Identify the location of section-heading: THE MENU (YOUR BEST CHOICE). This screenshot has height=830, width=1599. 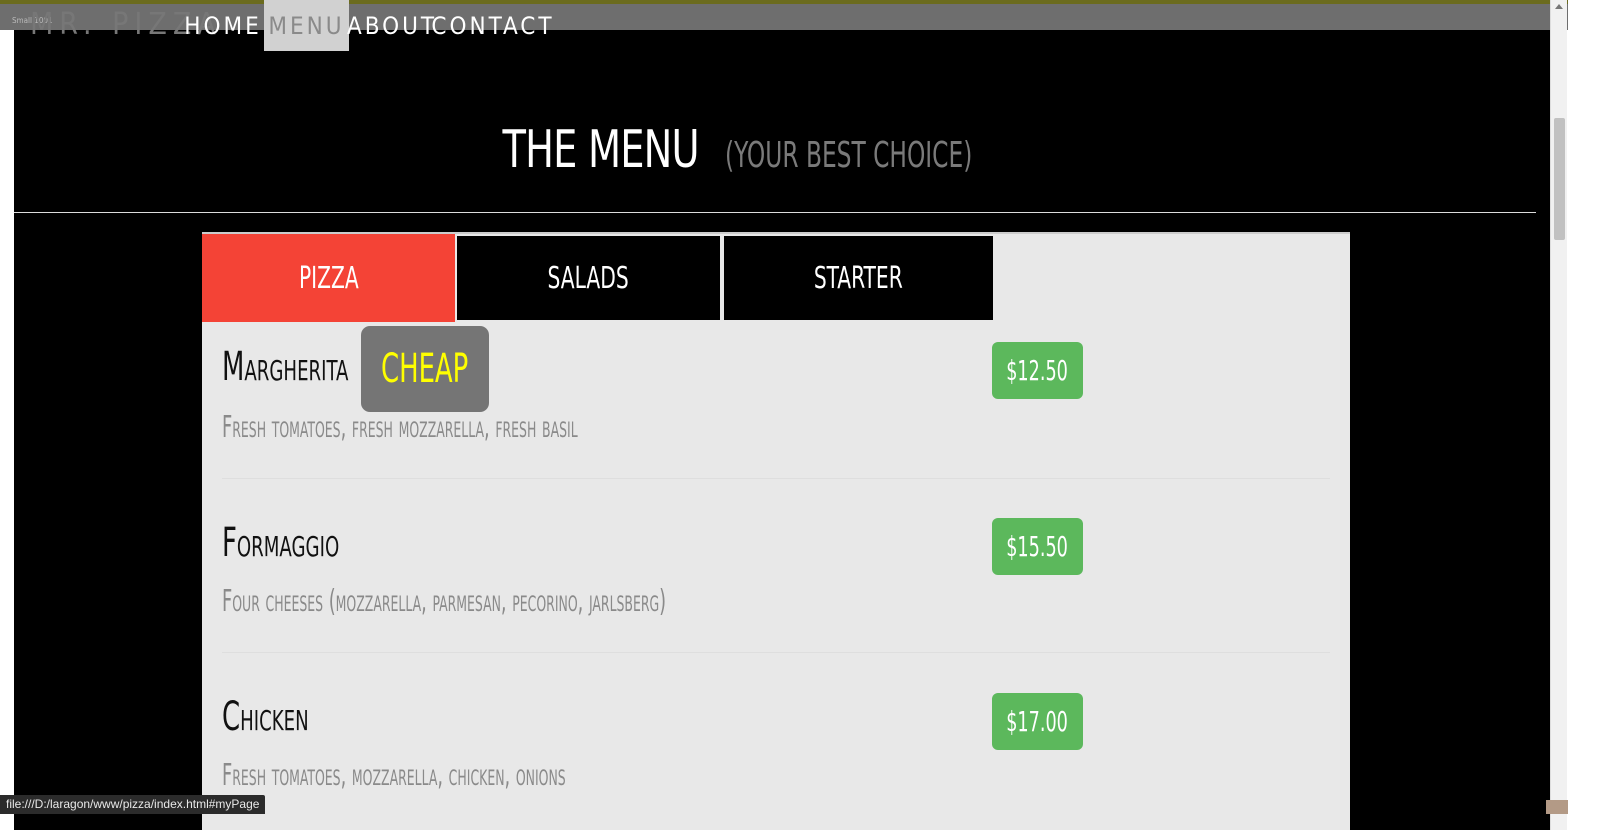
(775, 150).